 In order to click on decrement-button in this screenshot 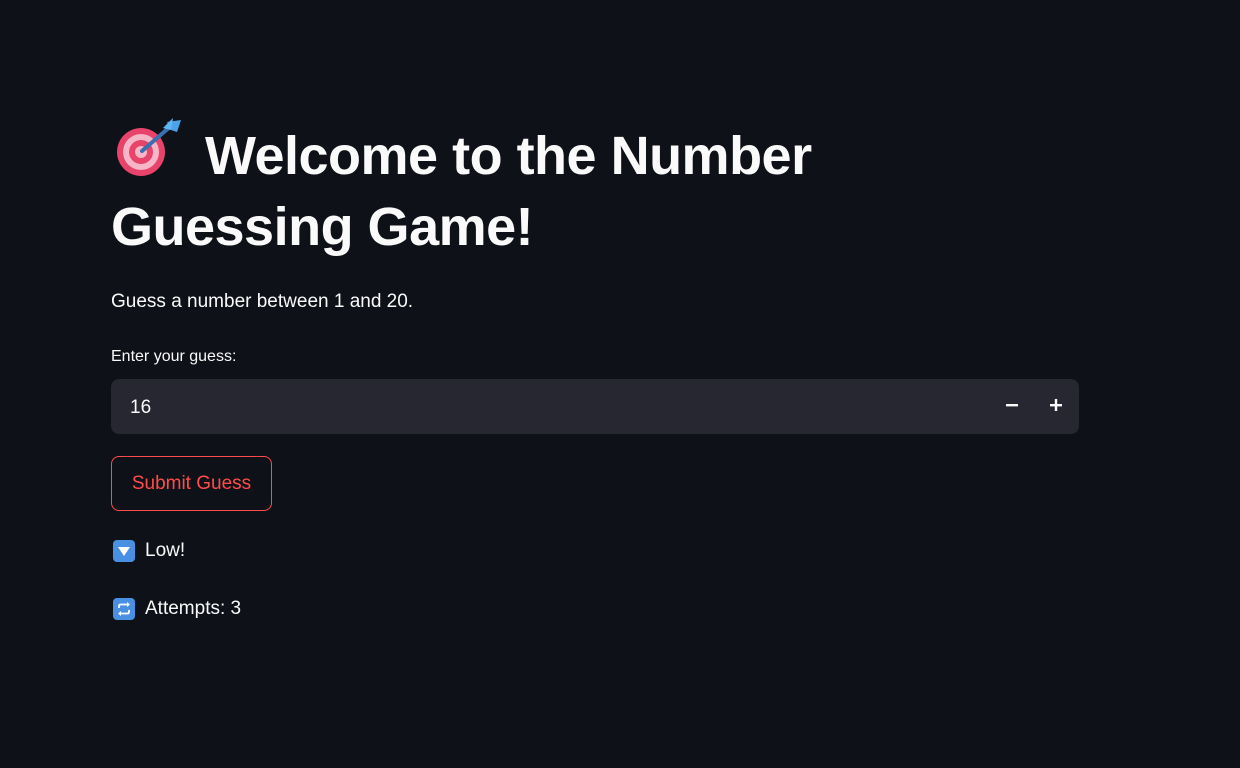, I will do `click(1012, 406)`.